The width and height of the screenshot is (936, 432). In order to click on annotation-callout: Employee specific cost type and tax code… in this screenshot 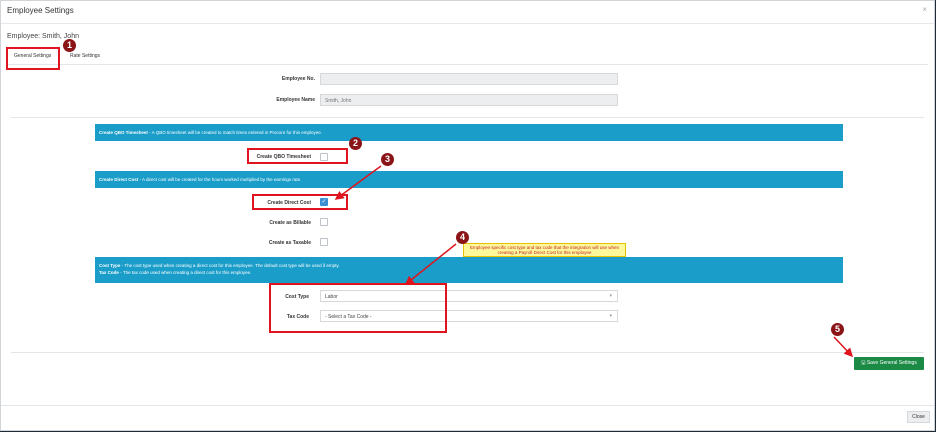, I will do `click(544, 250)`.